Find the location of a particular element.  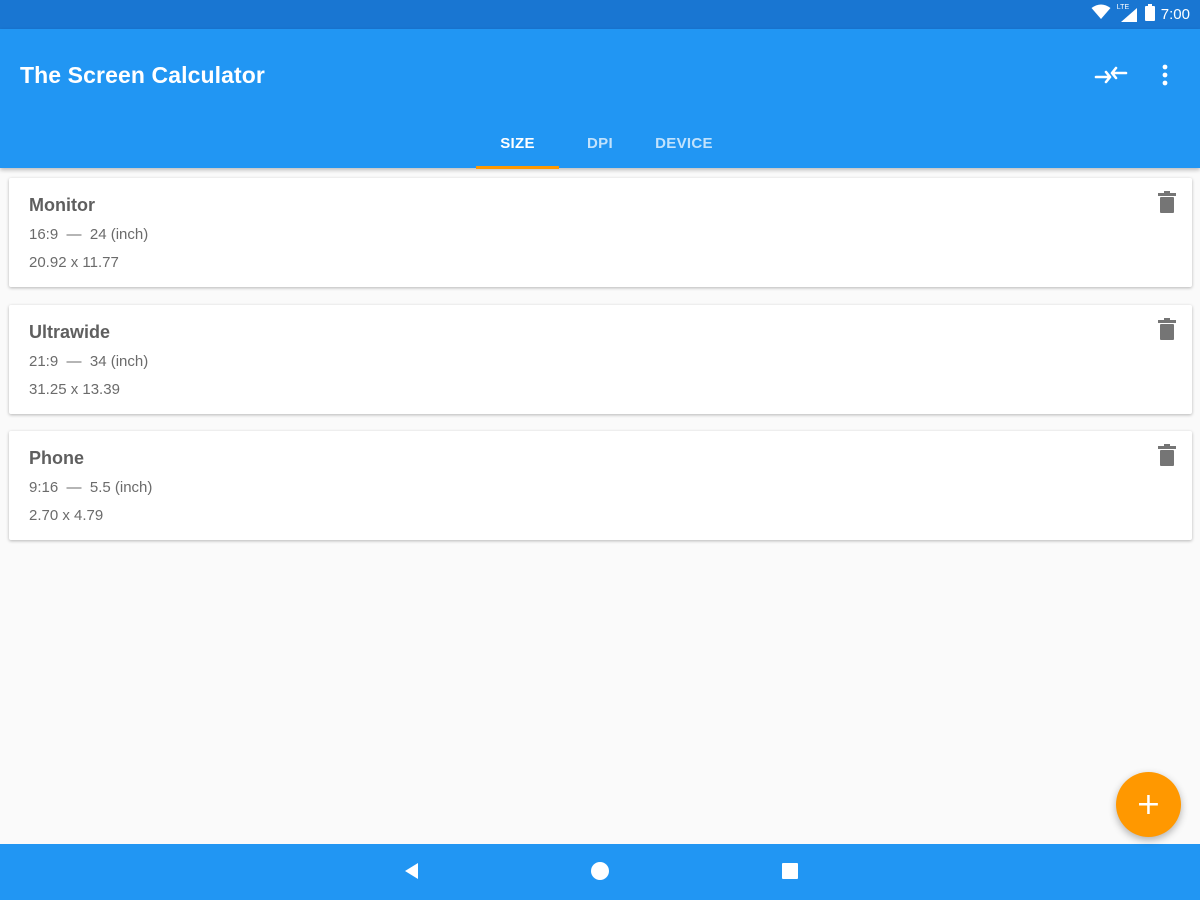

tab-dpi: DPI is located at coordinates (600, 143).